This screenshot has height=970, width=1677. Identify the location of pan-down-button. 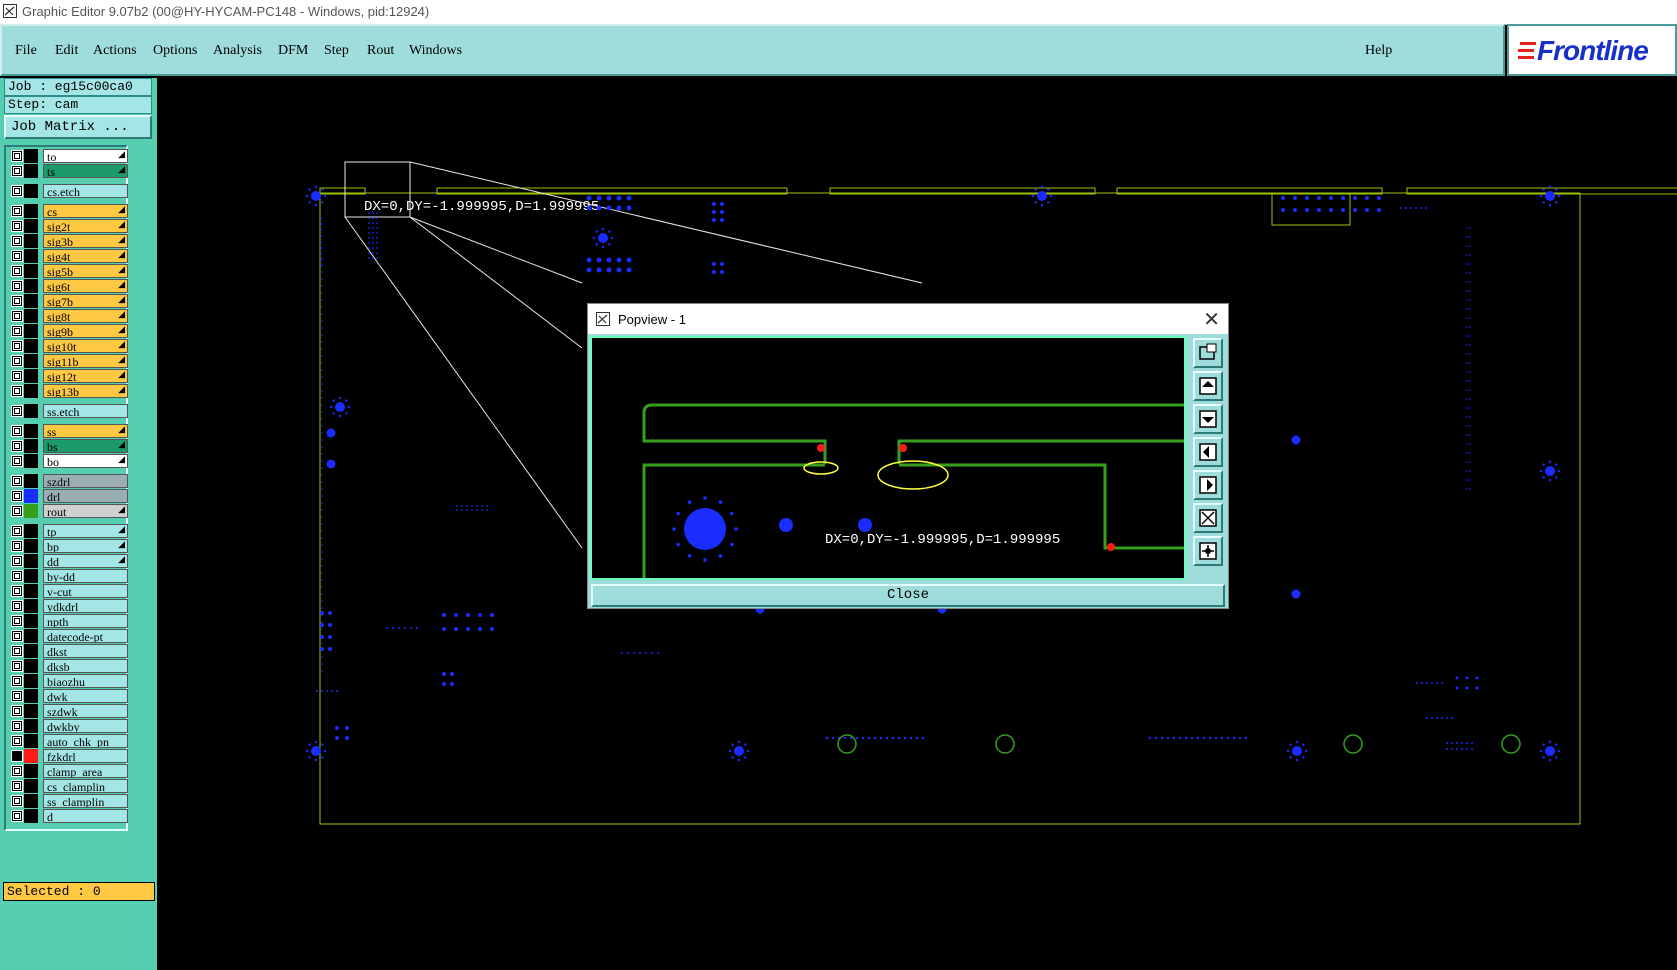
(1208, 419).